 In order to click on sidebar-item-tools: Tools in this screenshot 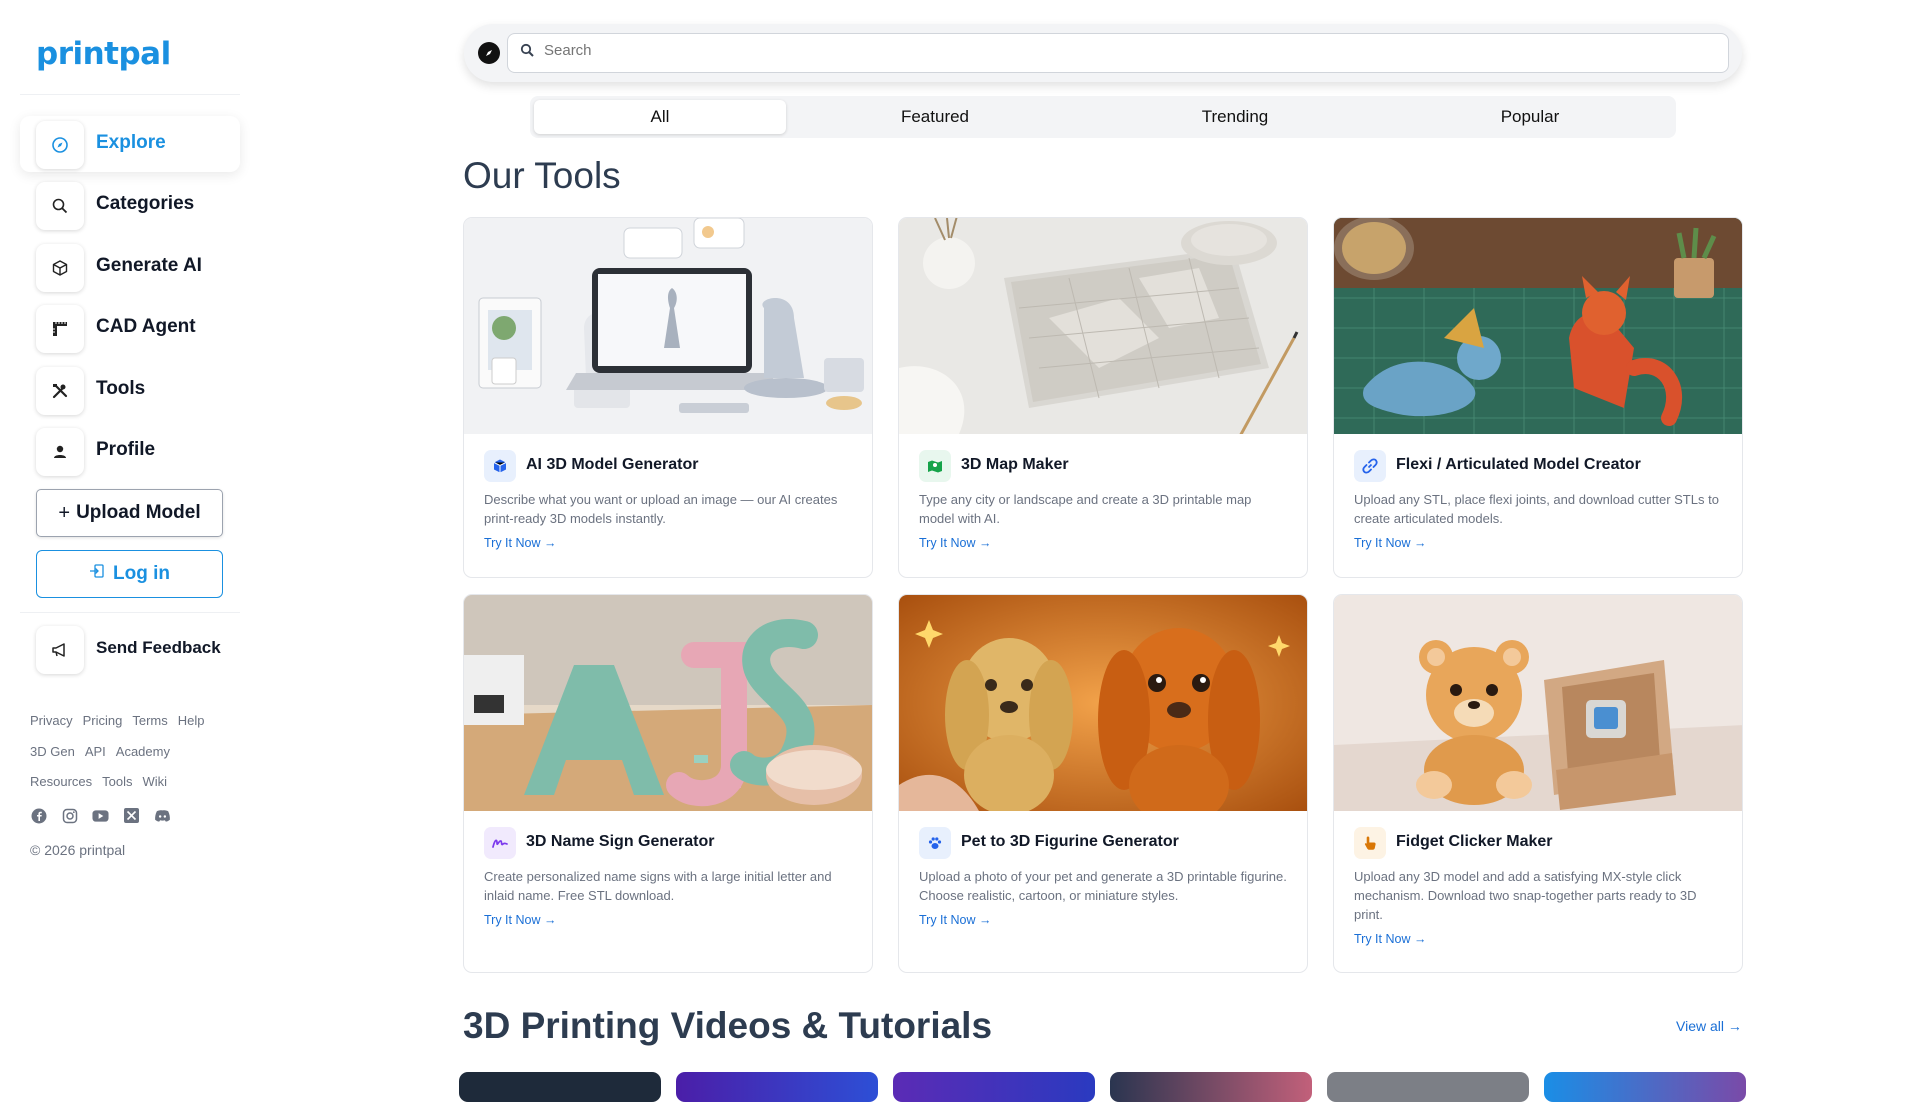, I will do `click(130, 390)`.